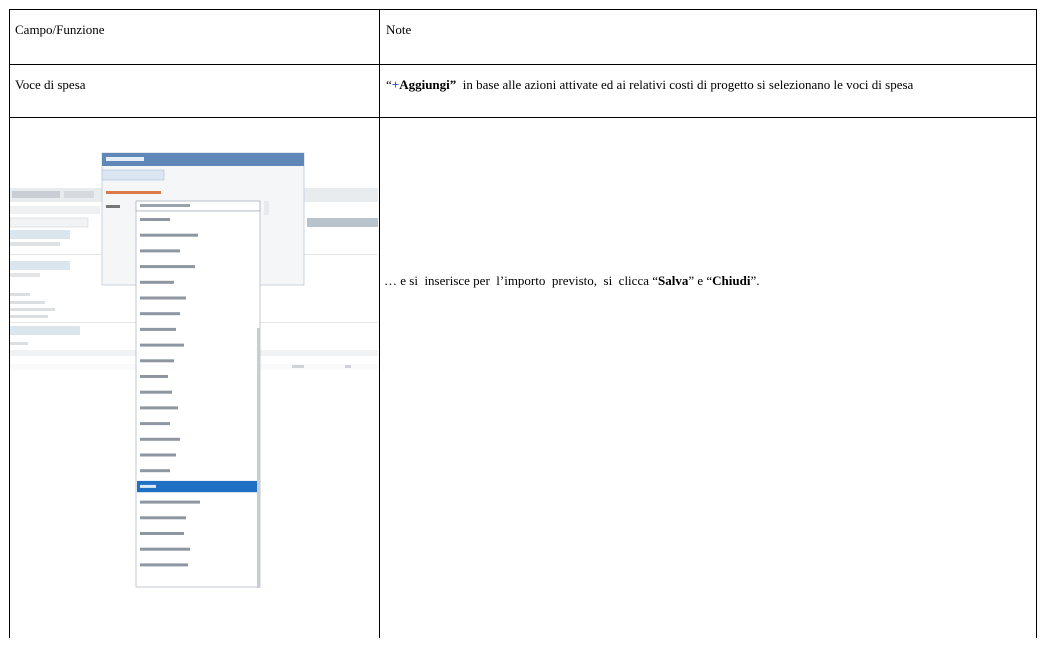 The height and width of the screenshot is (655, 1041). Describe the element at coordinates (60, 29) in the screenshot. I see `header-campo-label: Campo/Funzione` at that location.